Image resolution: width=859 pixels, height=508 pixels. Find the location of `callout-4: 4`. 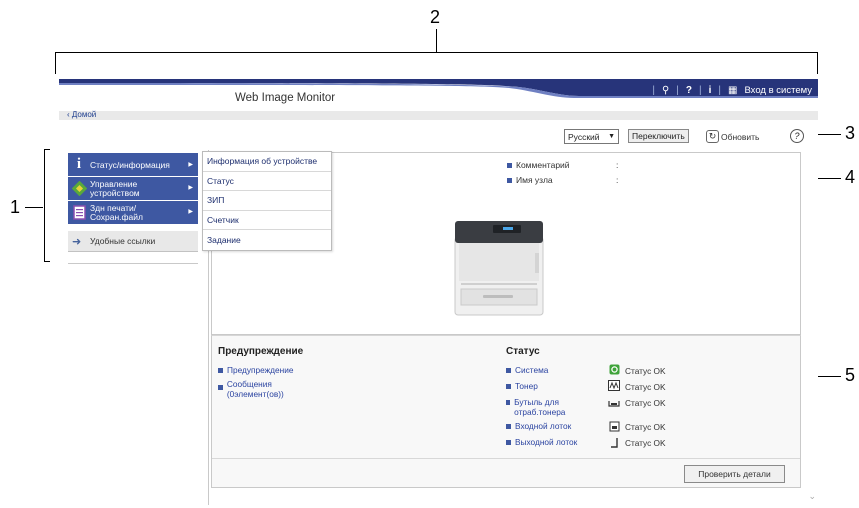

callout-4: 4 is located at coordinates (850, 177).